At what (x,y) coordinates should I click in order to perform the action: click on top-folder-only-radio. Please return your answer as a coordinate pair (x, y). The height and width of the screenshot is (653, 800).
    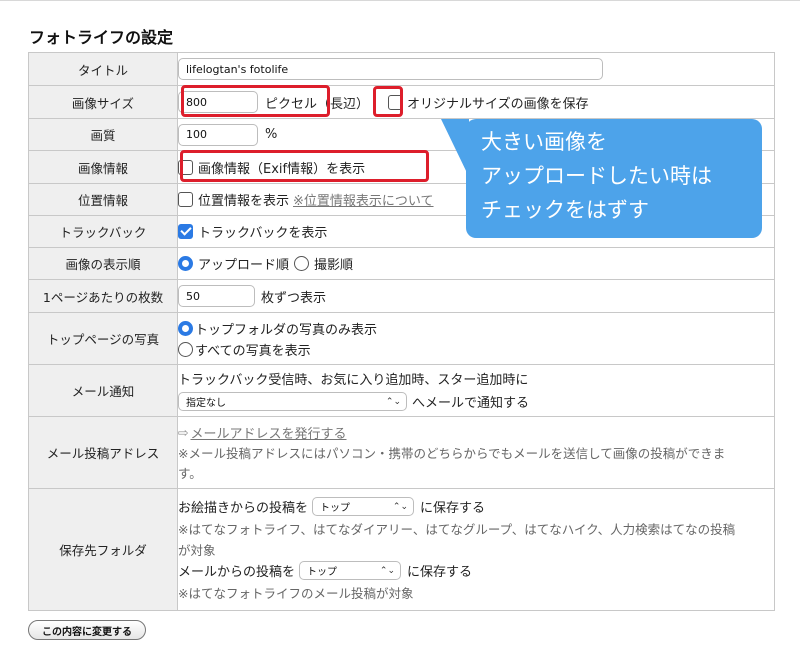
    Looking at the image, I should click on (185, 328).